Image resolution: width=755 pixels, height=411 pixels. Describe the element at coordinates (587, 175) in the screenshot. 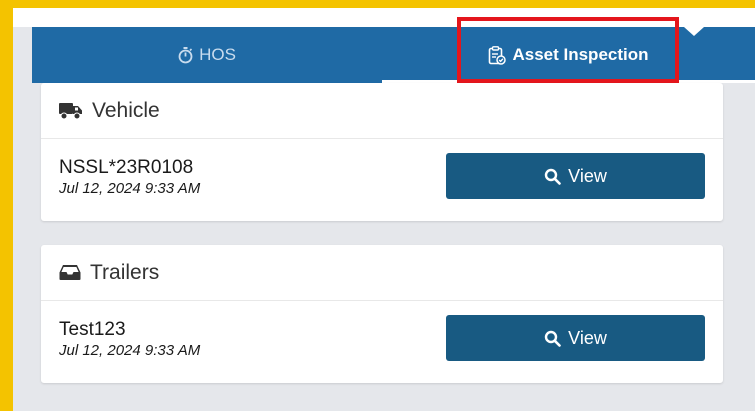

I see `vehicle-view-label: View` at that location.